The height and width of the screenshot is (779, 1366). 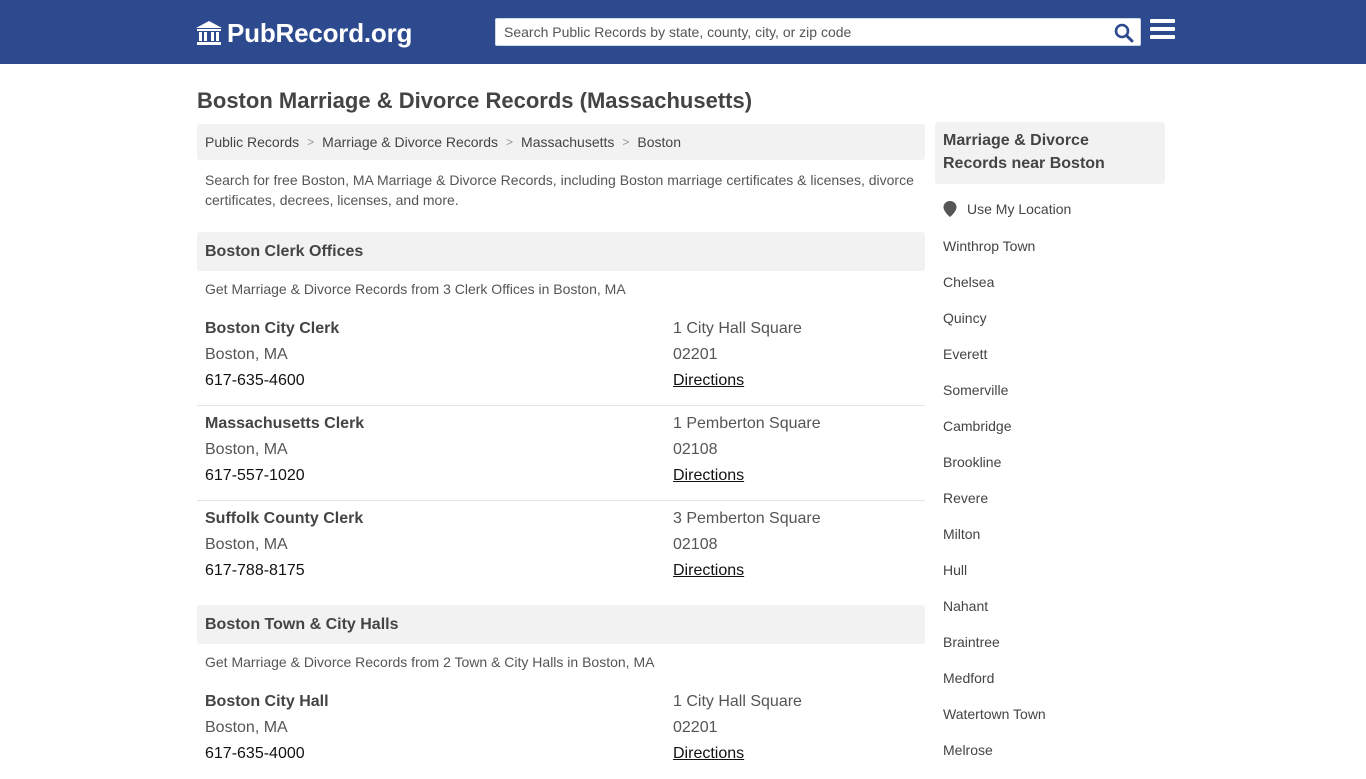 I want to click on nearby-city-link: Brookline, so click(x=994, y=470).